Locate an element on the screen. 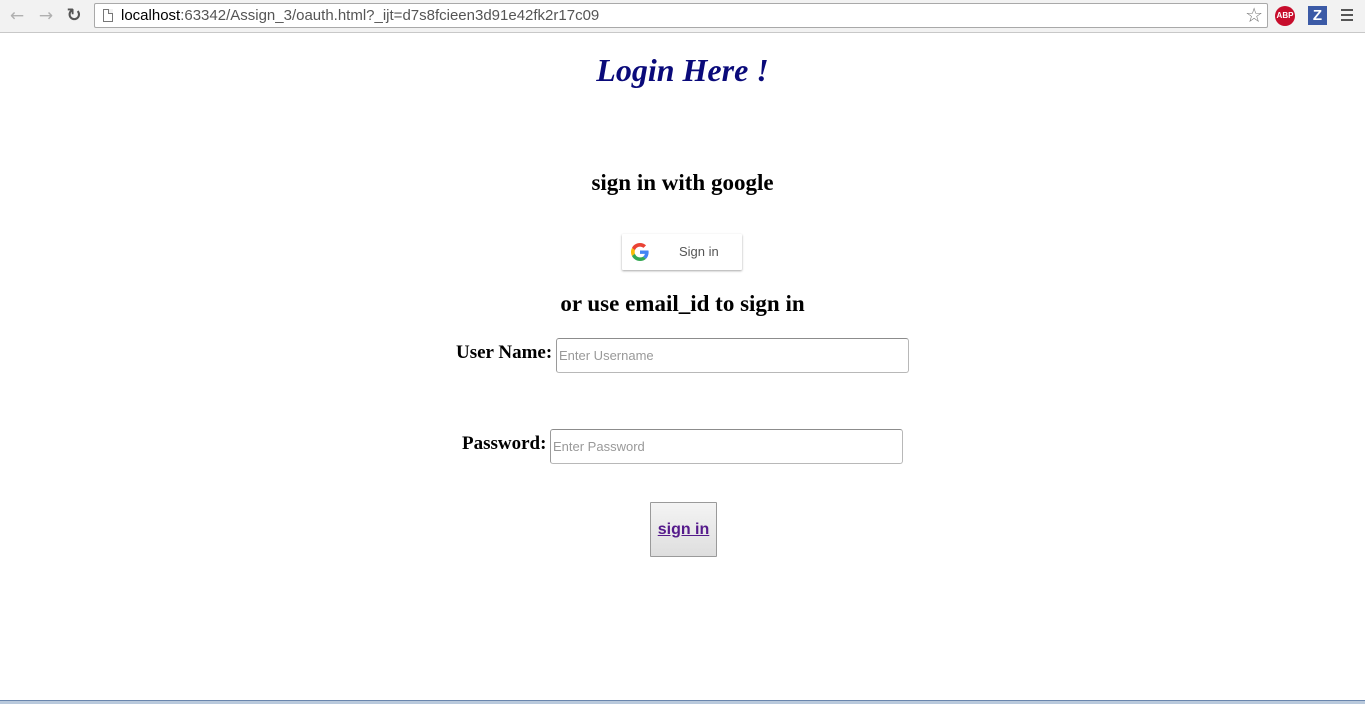  reload-icon: ↻ is located at coordinates (74, 16).